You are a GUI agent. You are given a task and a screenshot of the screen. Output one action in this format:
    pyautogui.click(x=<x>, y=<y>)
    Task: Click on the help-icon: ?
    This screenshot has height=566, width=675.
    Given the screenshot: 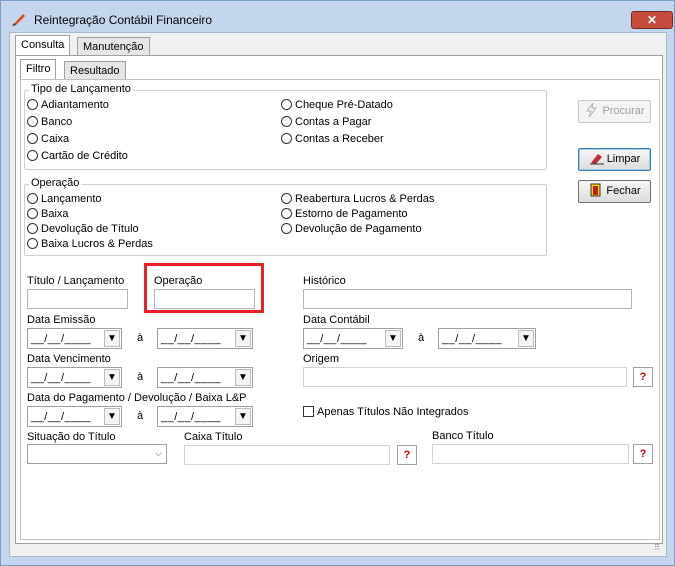 What is the action you would take?
    pyautogui.click(x=643, y=454)
    